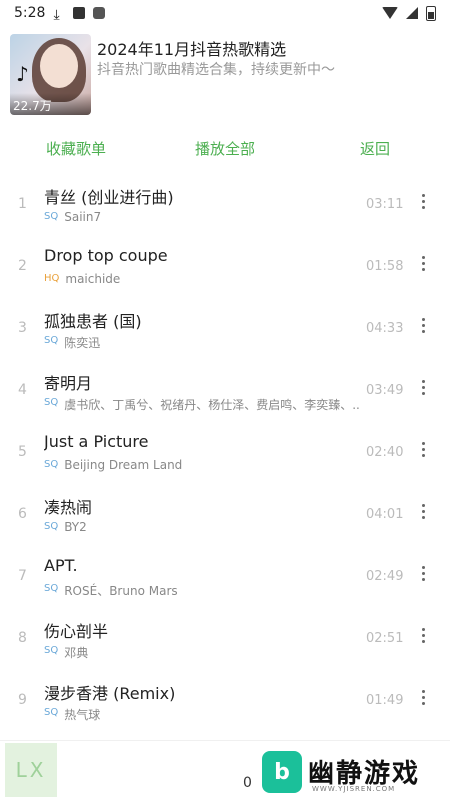 The height and width of the screenshot is (801, 450). Describe the element at coordinates (385, 576) in the screenshot. I see `song-duration: 02:49` at that location.